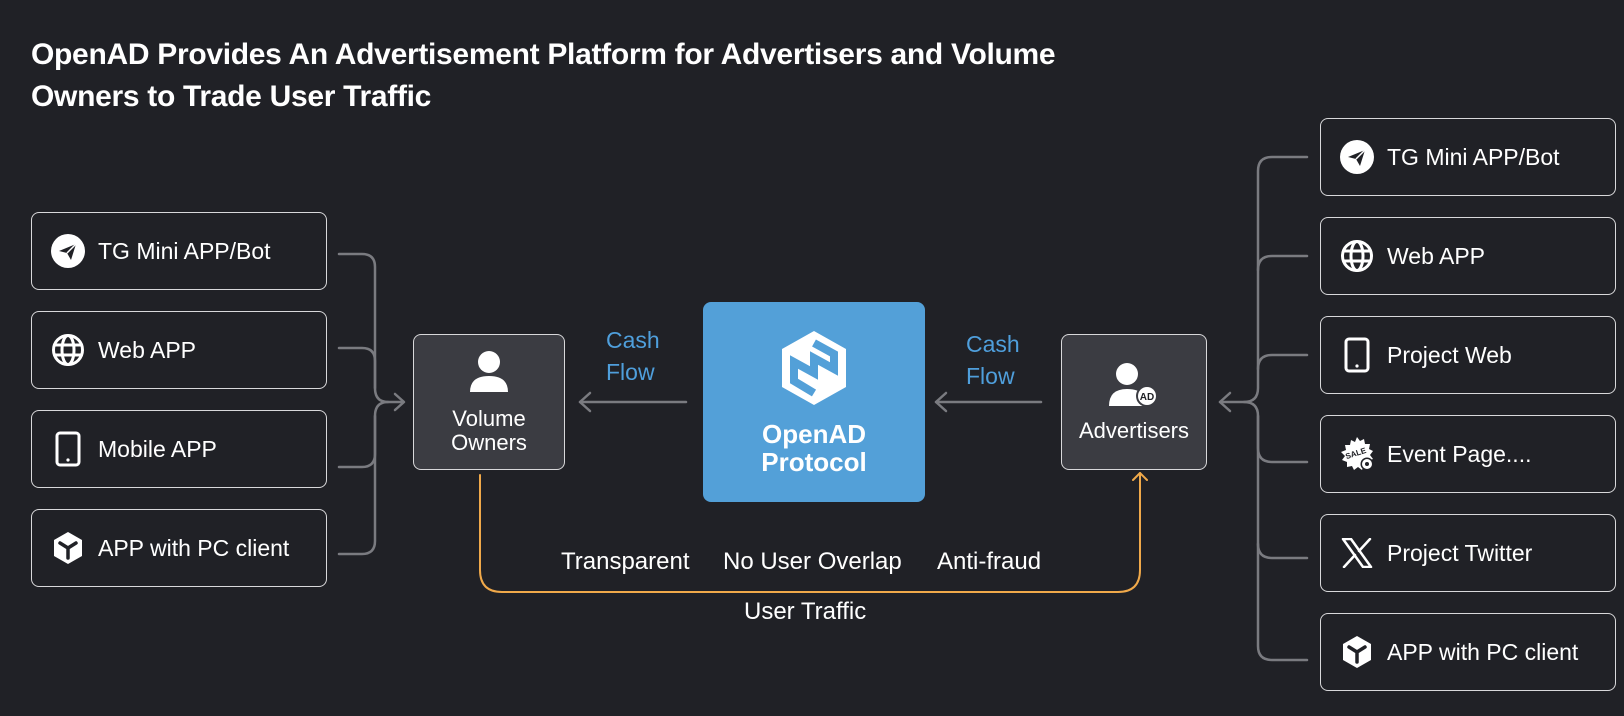 This screenshot has height=716, width=1624. Describe the element at coordinates (1449, 354) in the screenshot. I see `source-label: Project Web` at that location.